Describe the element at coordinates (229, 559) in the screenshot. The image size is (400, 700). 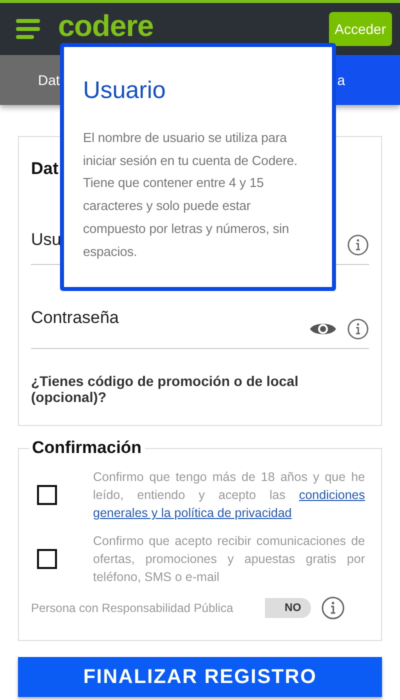
I see `consent-text: Confirmo que acepto recibir comunicaciones de ofertas, promociones y apuestas gratis por teléfono, SMS o e-mail` at that location.